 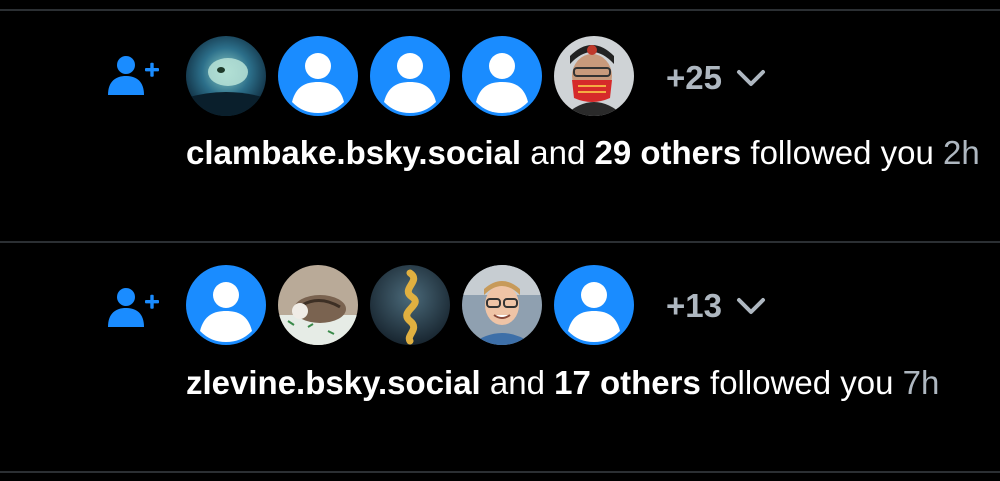 What do you see at coordinates (694, 305) in the screenshot?
I see `more-count: +13` at bounding box center [694, 305].